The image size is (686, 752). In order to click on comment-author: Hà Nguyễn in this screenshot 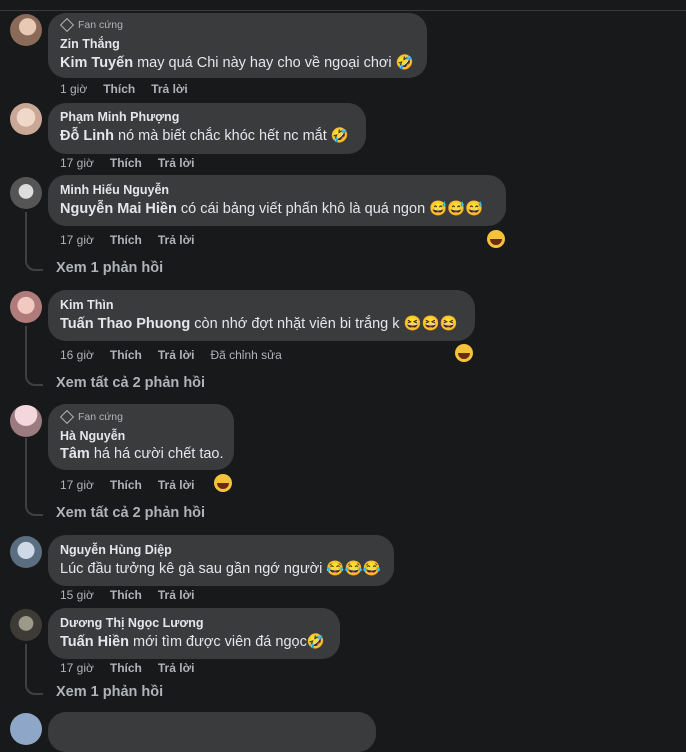, I will do `click(92, 436)`.